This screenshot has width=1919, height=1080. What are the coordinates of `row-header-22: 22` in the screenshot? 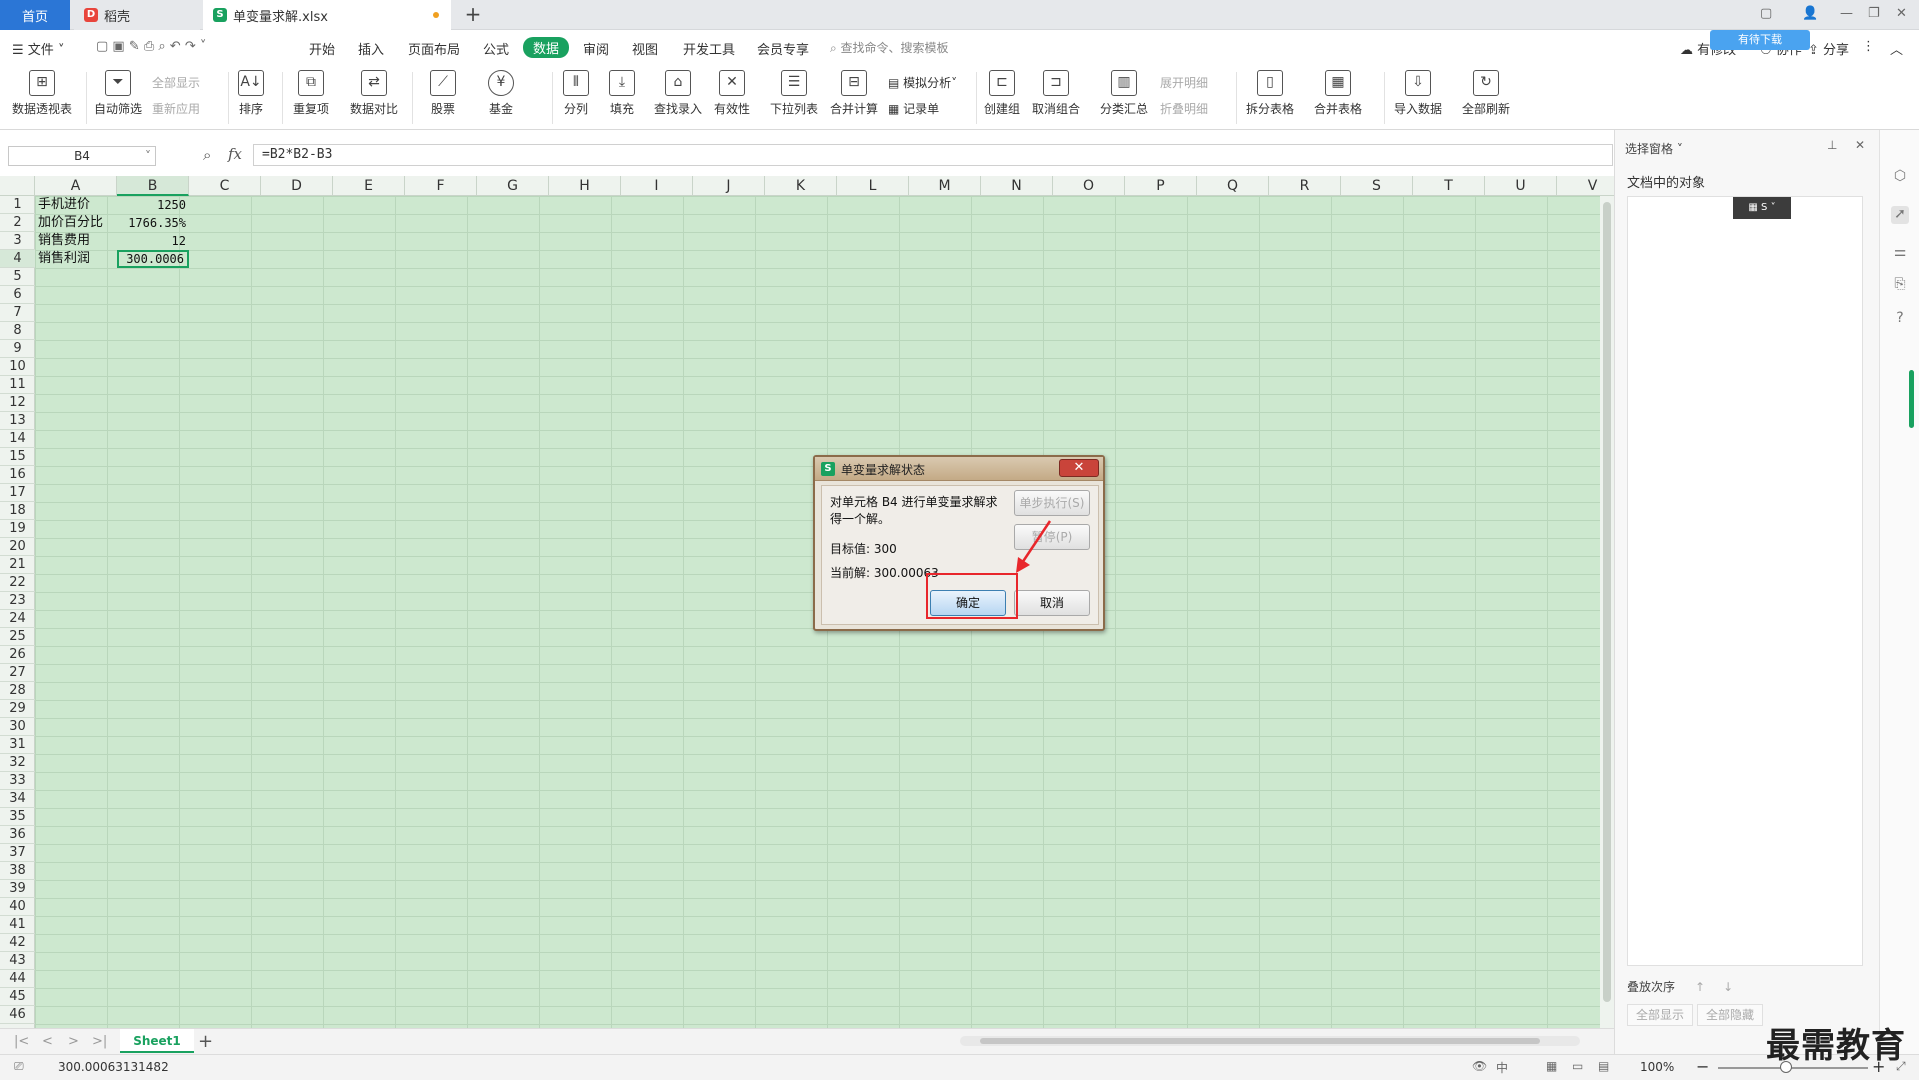 It's located at (17, 583).